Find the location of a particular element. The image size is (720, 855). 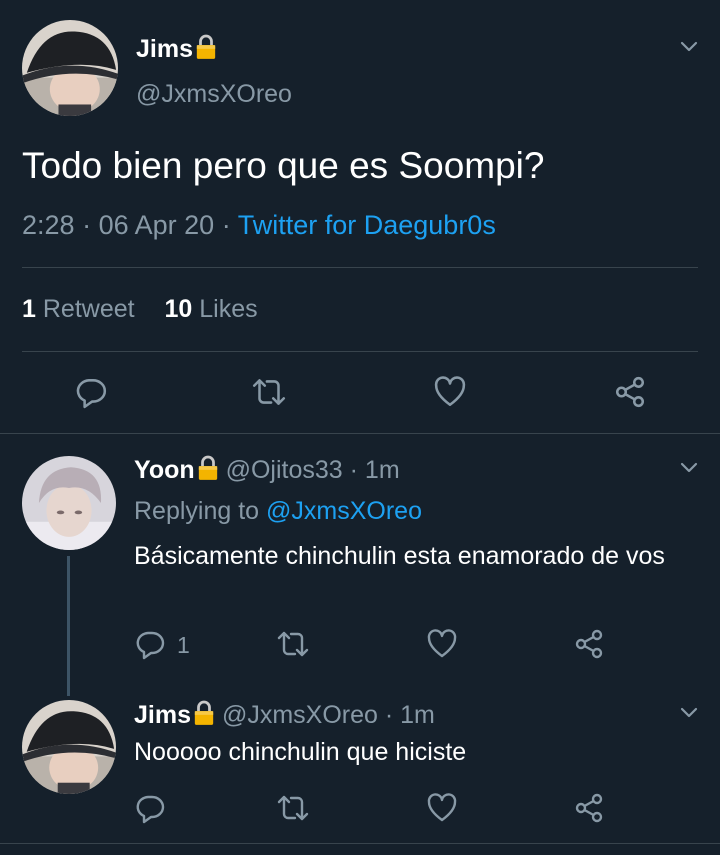

replying-label: Replying to is located at coordinates (197, 511).